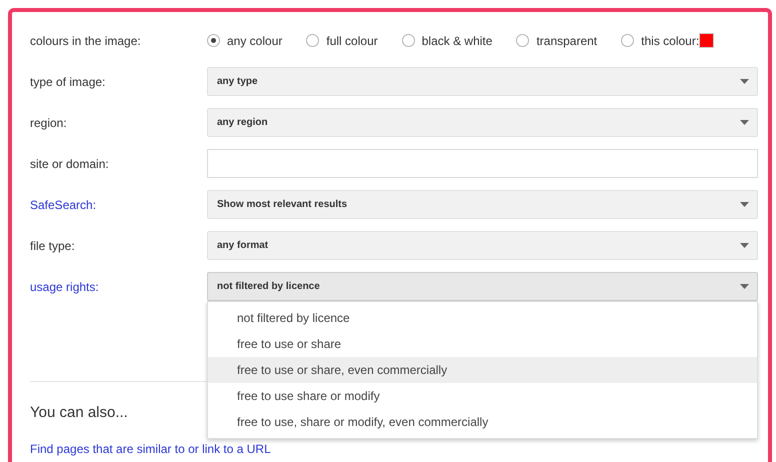  Describe the element at coordinates (667, 40) in the screenshot. I see `radio-option: this colour:` at that location.